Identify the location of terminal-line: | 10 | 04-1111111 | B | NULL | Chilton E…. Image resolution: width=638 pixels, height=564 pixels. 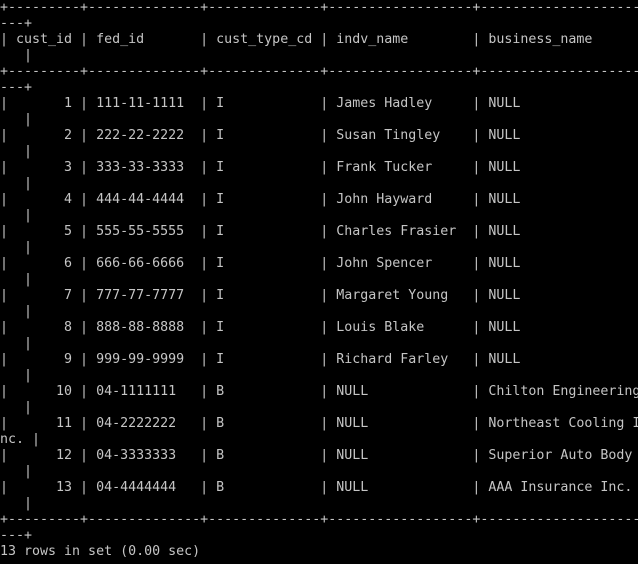
(319, 391).